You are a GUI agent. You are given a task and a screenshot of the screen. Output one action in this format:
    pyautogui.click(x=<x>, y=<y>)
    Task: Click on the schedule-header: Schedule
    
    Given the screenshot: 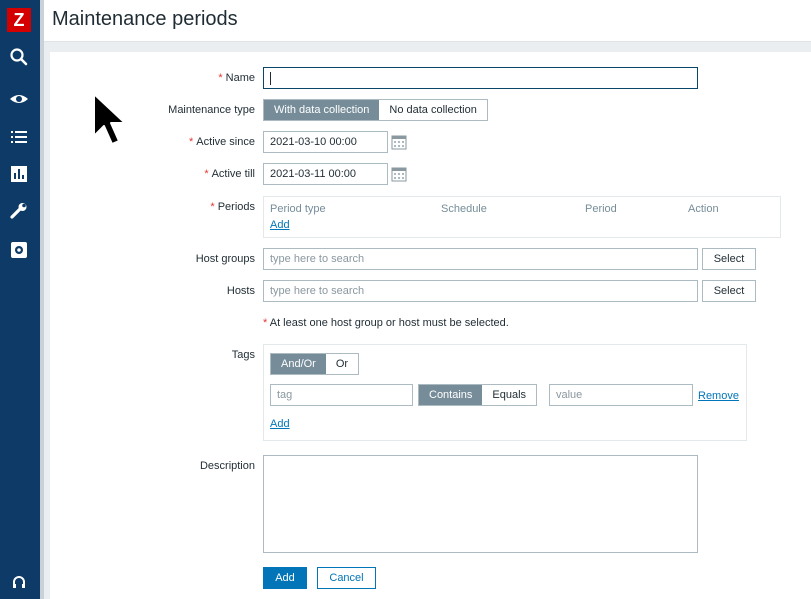 What is the action you would take?
    pyautogui.click(x=464, y=209)
    